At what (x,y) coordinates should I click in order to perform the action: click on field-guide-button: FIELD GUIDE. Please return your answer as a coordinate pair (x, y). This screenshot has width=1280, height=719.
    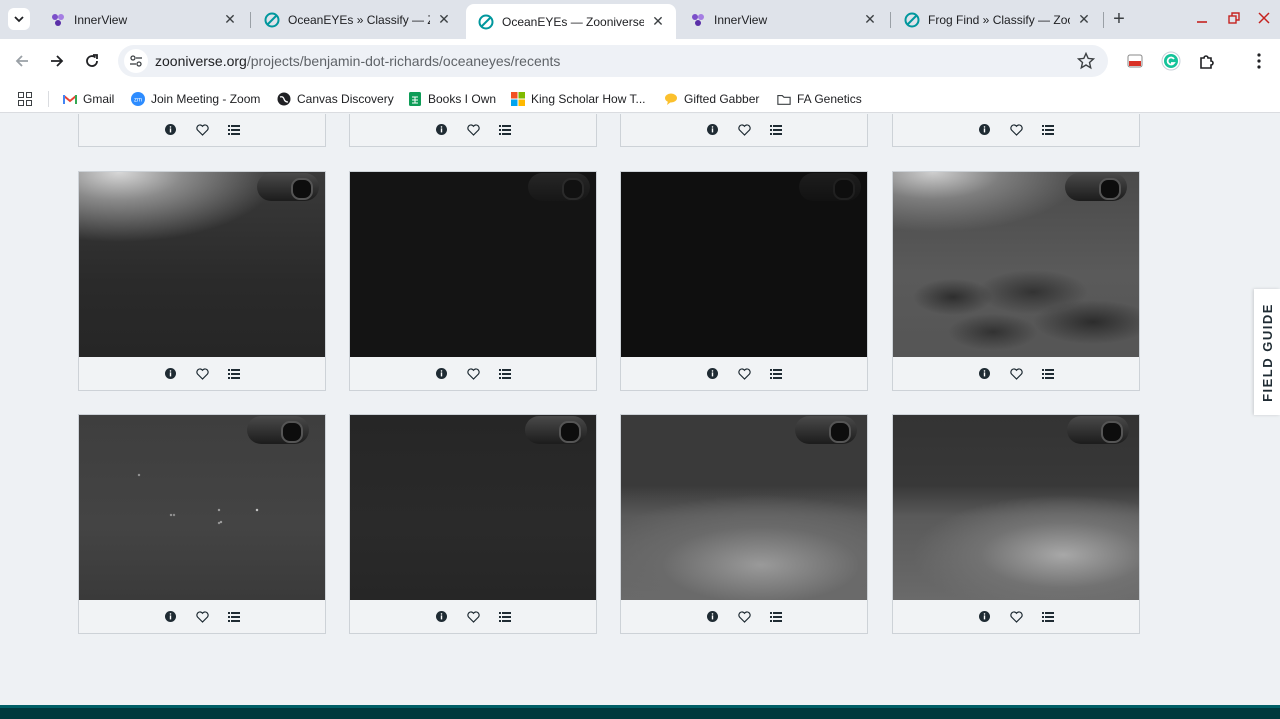
    Looking at the image, I should click on (1267, 352).